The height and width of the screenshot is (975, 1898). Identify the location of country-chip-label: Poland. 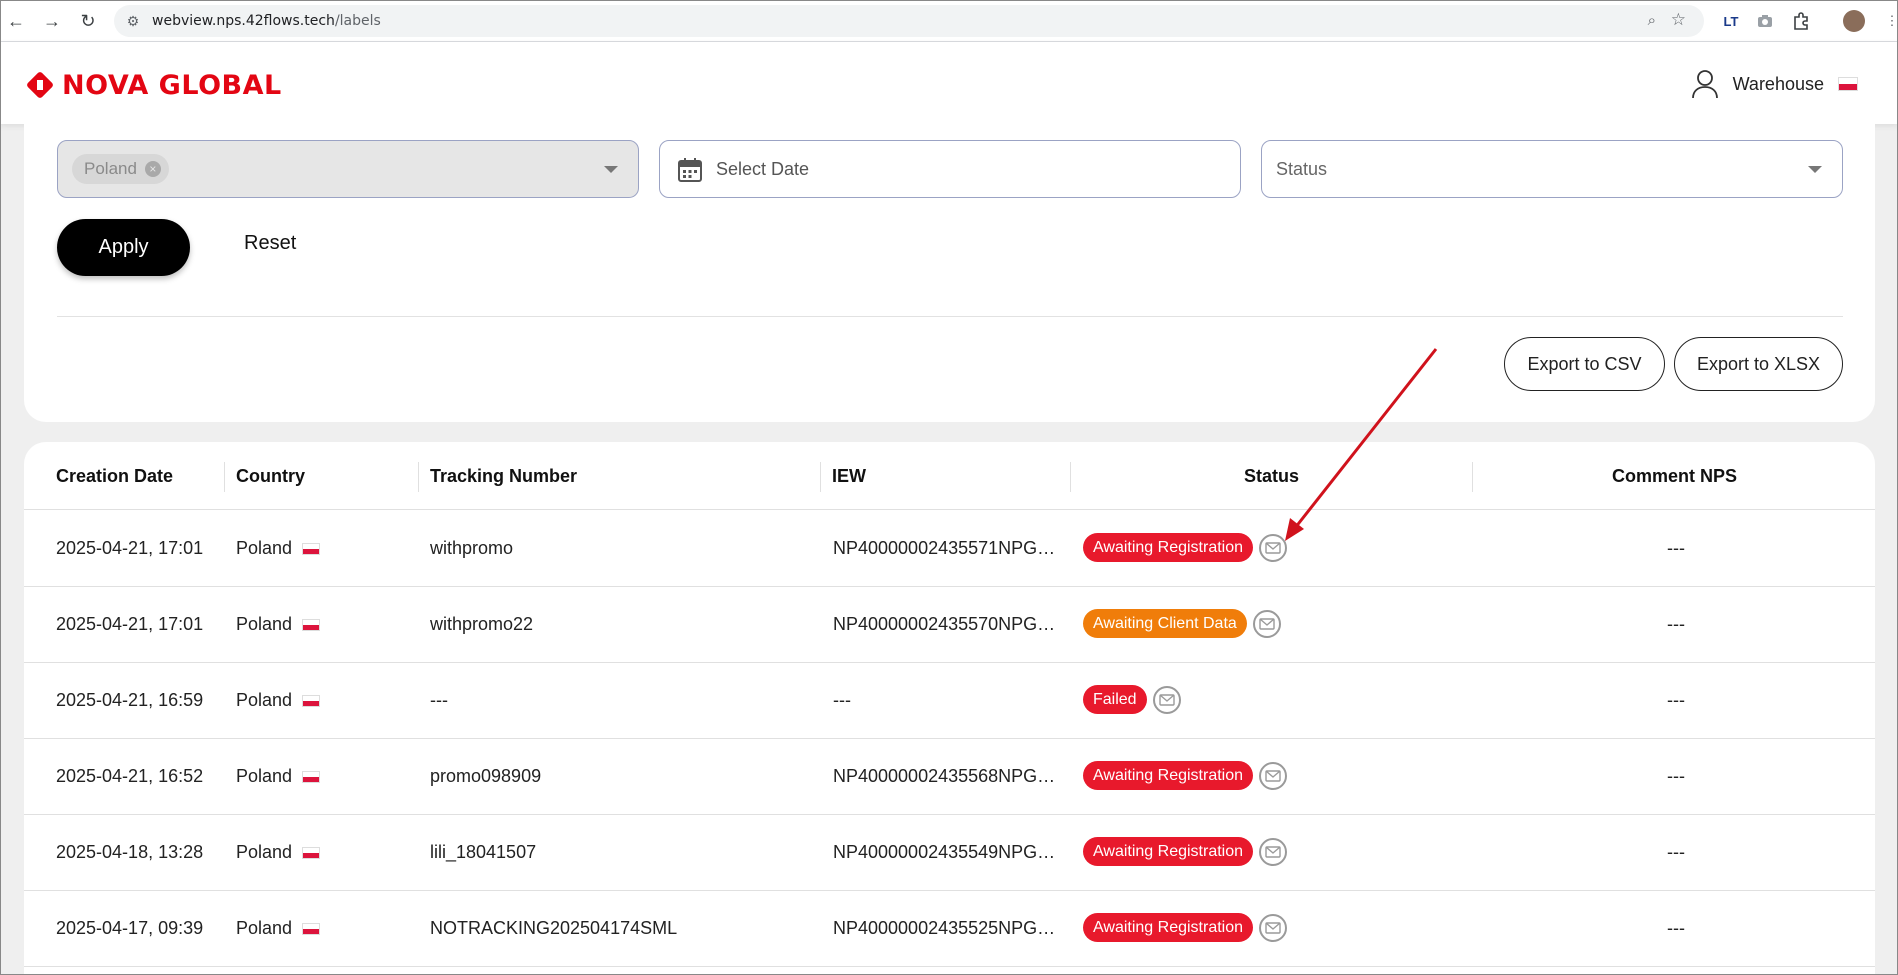
(110, 168).